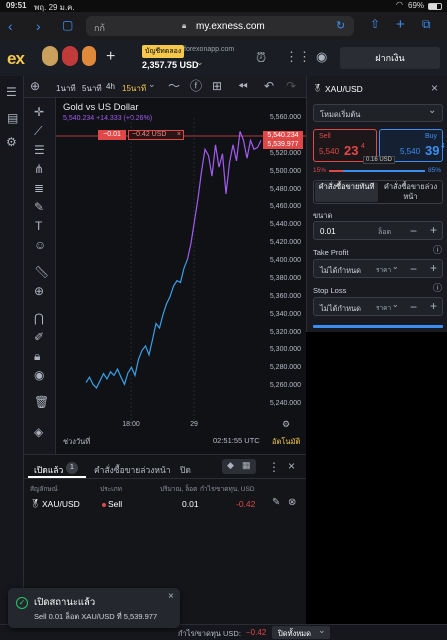 Image resolution: width=447 pixels, height=640 pixels. I want to click on sl-unit: ราคา, so click(383, 308).